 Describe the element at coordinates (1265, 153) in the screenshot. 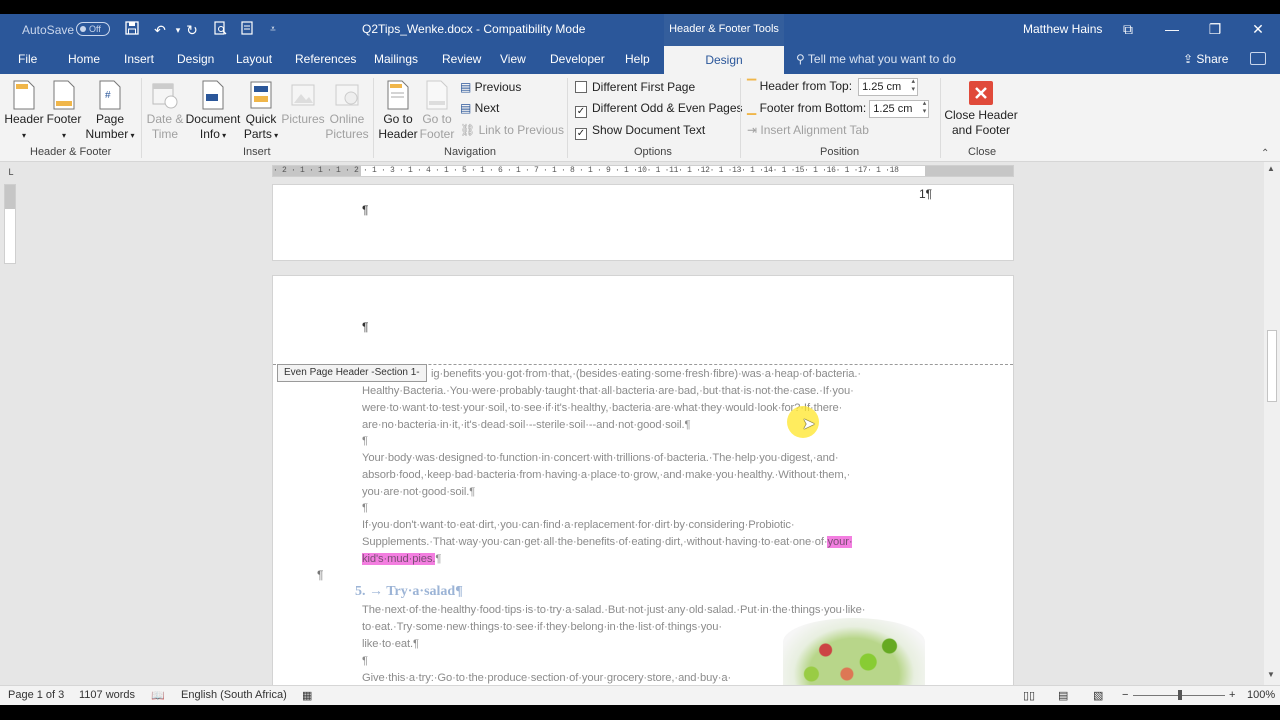

I see `collapse-ribbon-icon: ⌃` at that location.